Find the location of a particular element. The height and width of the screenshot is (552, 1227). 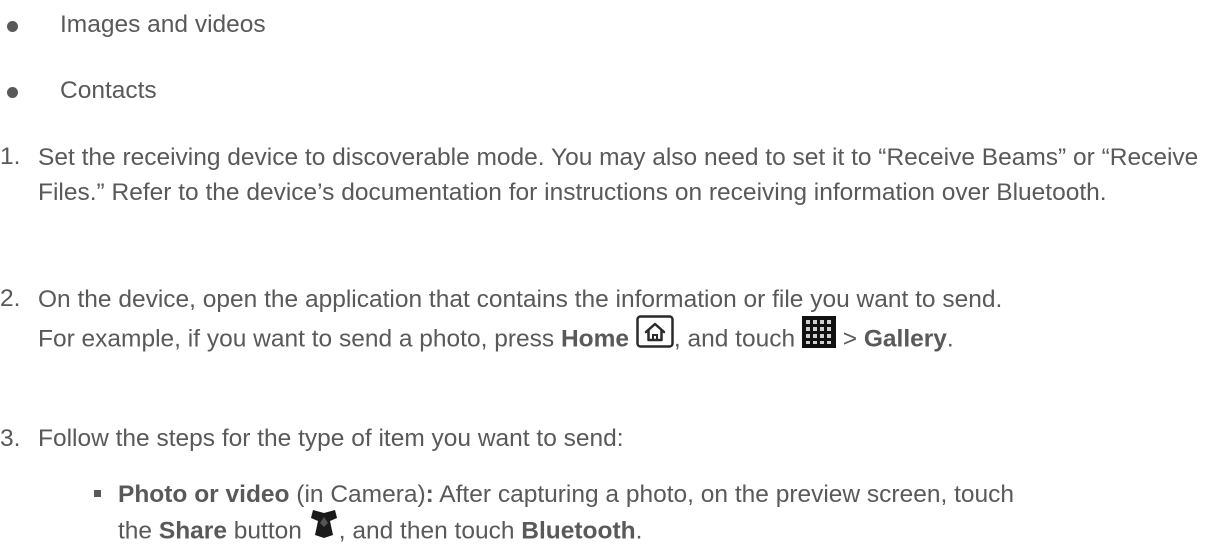

bullet-item-images: Images and videos is located at coordinates (613, 25).